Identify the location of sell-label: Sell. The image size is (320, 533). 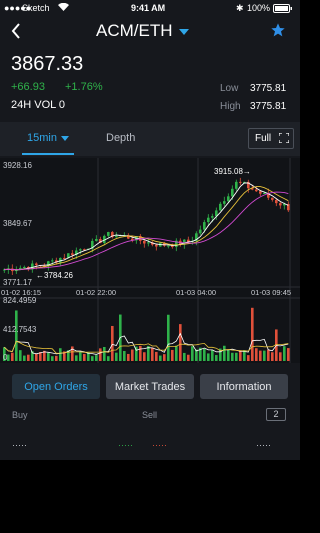
(150, 415).